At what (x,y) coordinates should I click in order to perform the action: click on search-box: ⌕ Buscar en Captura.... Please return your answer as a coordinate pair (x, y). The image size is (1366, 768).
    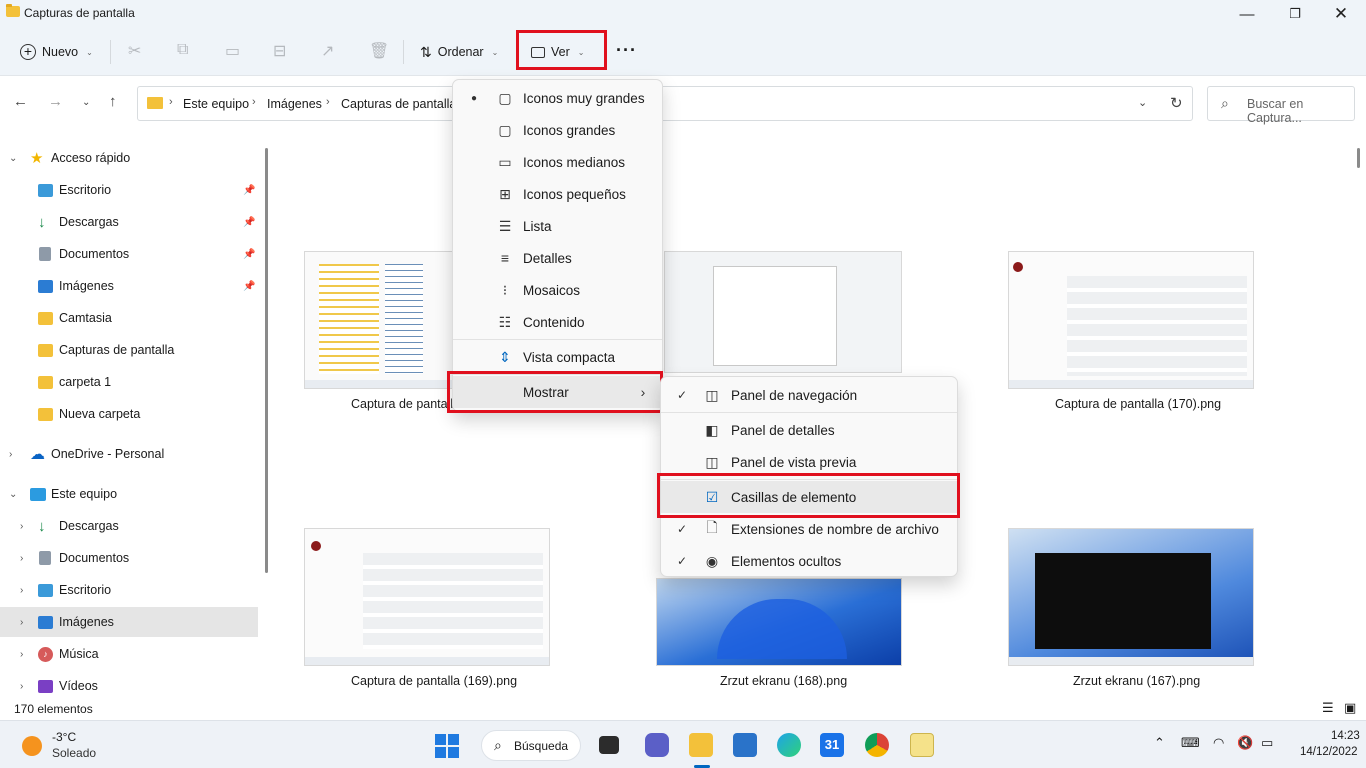
    Looking at the image, I should click on (1281, 105).